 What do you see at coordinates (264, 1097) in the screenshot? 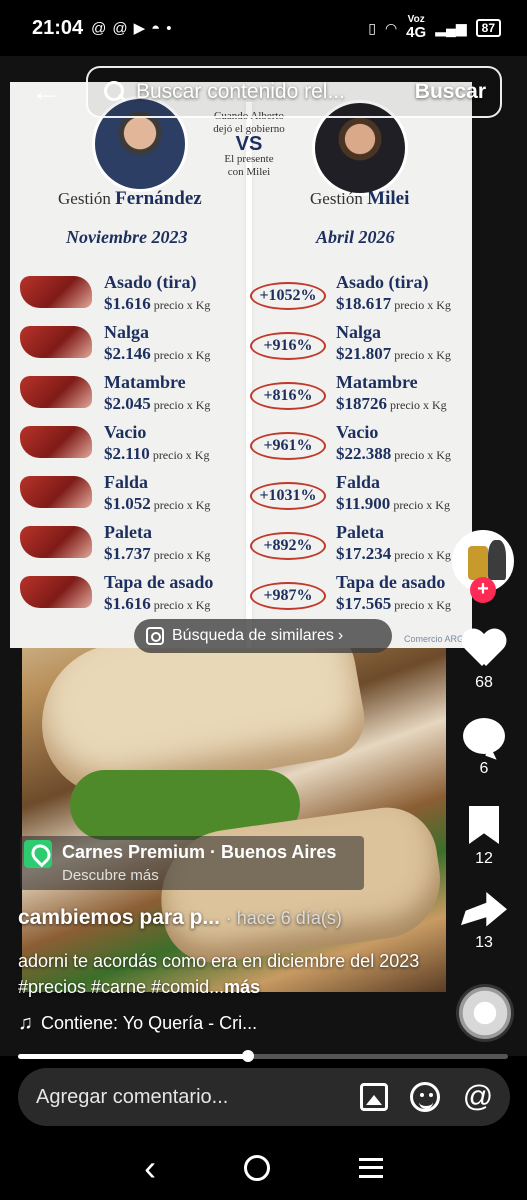
I see `comment-bar: Agregar comentario... @` at bounding box center [264, 1097].